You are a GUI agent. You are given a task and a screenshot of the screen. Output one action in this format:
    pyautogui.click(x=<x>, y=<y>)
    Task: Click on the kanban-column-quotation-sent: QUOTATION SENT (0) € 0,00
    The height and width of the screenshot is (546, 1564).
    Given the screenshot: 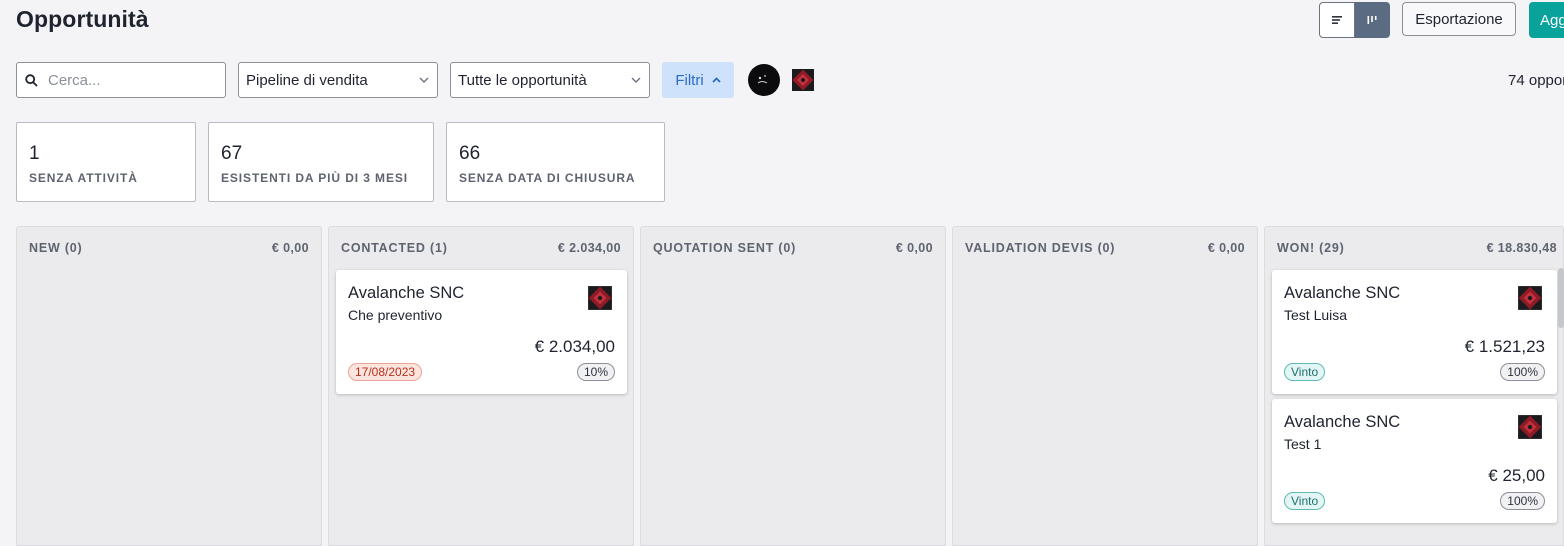 What is the action you would take?
    pyautogui.click(x=793, y=386)
    